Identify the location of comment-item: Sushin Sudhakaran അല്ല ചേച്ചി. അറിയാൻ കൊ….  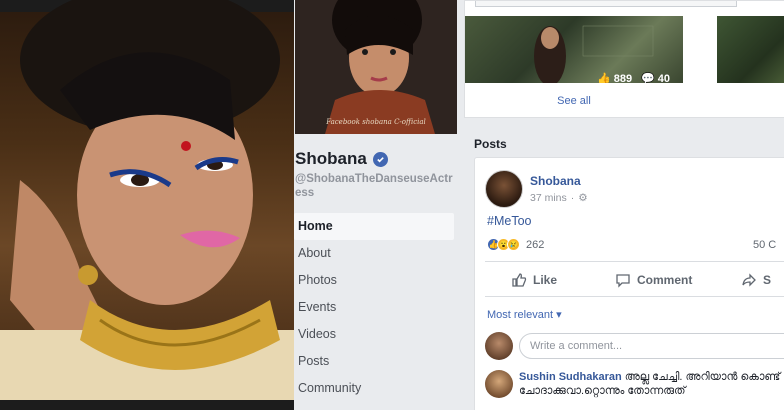
(634, 384).